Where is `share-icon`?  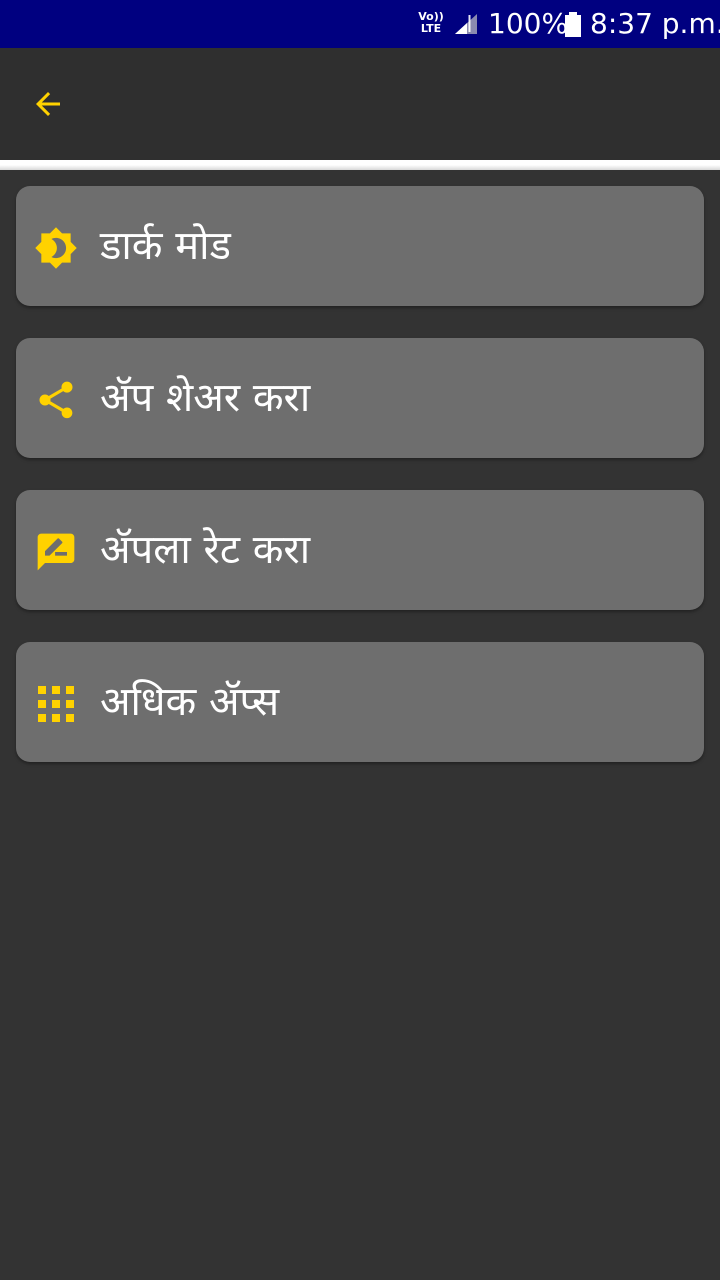
share-icon is located at coordinates (56, 400).